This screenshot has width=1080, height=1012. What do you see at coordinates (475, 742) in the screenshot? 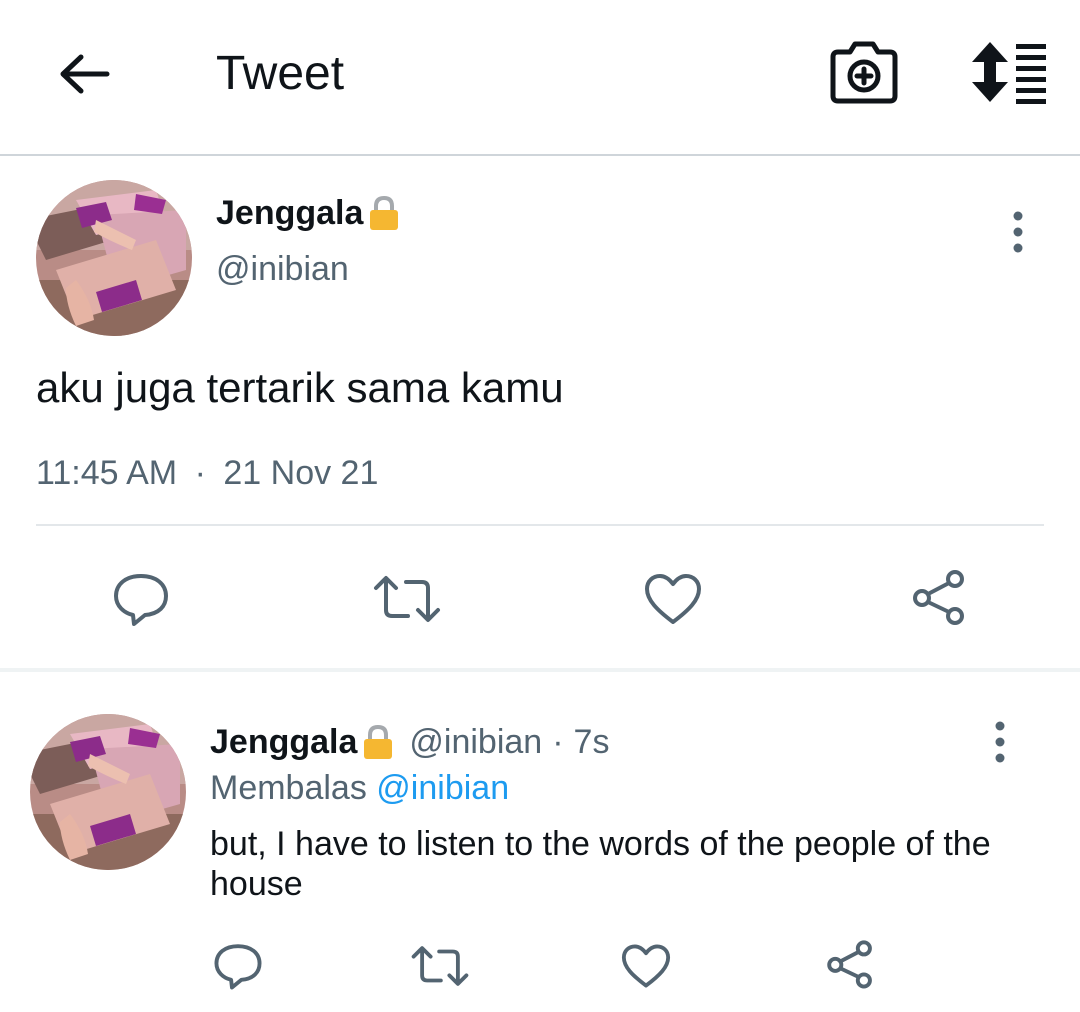
I see `reply-handle: @inibian` at bounding box center [475, 742].